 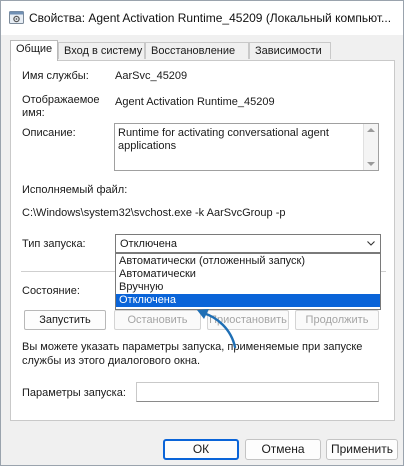 I want to click on startup-type-selected: Отключена, so click(x=148, y=244).